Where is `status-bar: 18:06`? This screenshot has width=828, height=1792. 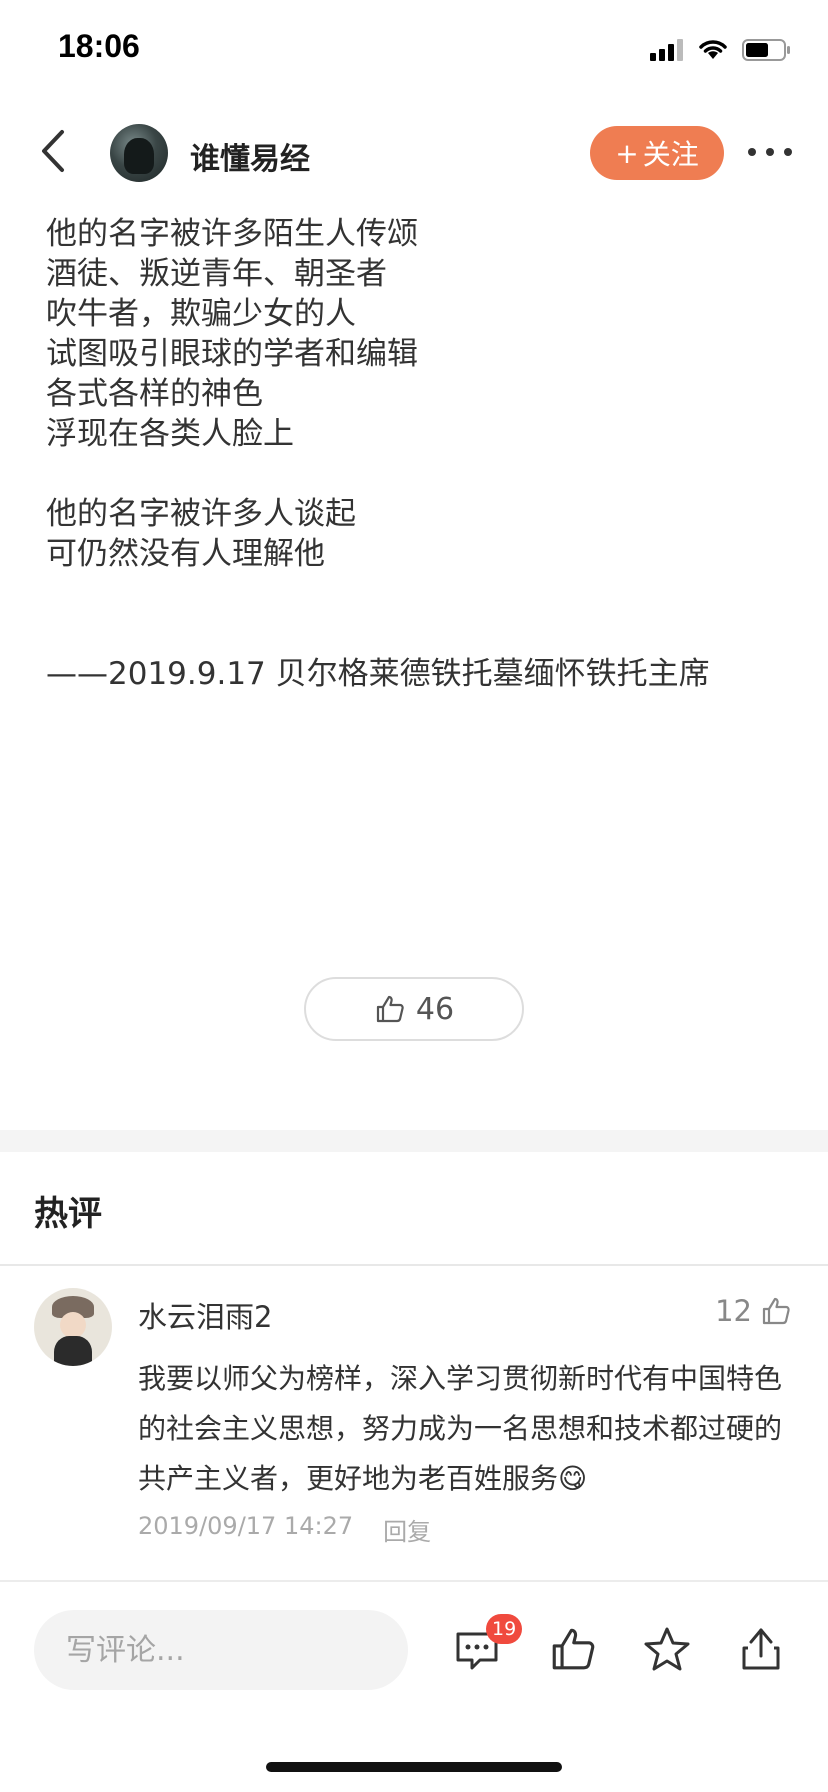 status-bar: 18:06 is located at coordinates (414, 50).